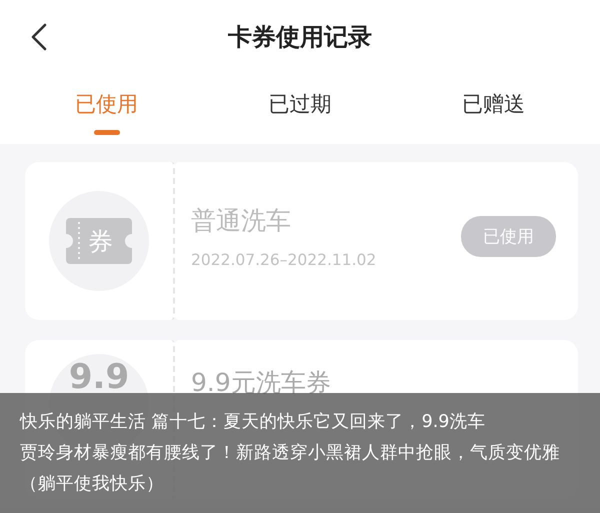 This screenshot has width=600, height=513. I want to click on coupon-name: 普通洗车, so click(241, 220).